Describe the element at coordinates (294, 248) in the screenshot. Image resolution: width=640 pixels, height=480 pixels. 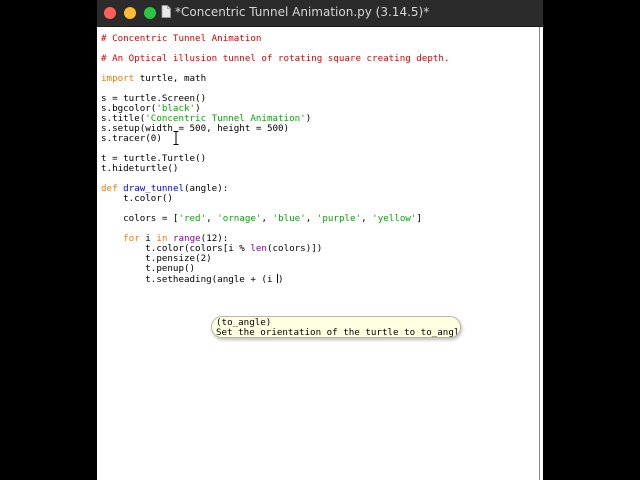
I see `code-token: (colors)])` at that location.